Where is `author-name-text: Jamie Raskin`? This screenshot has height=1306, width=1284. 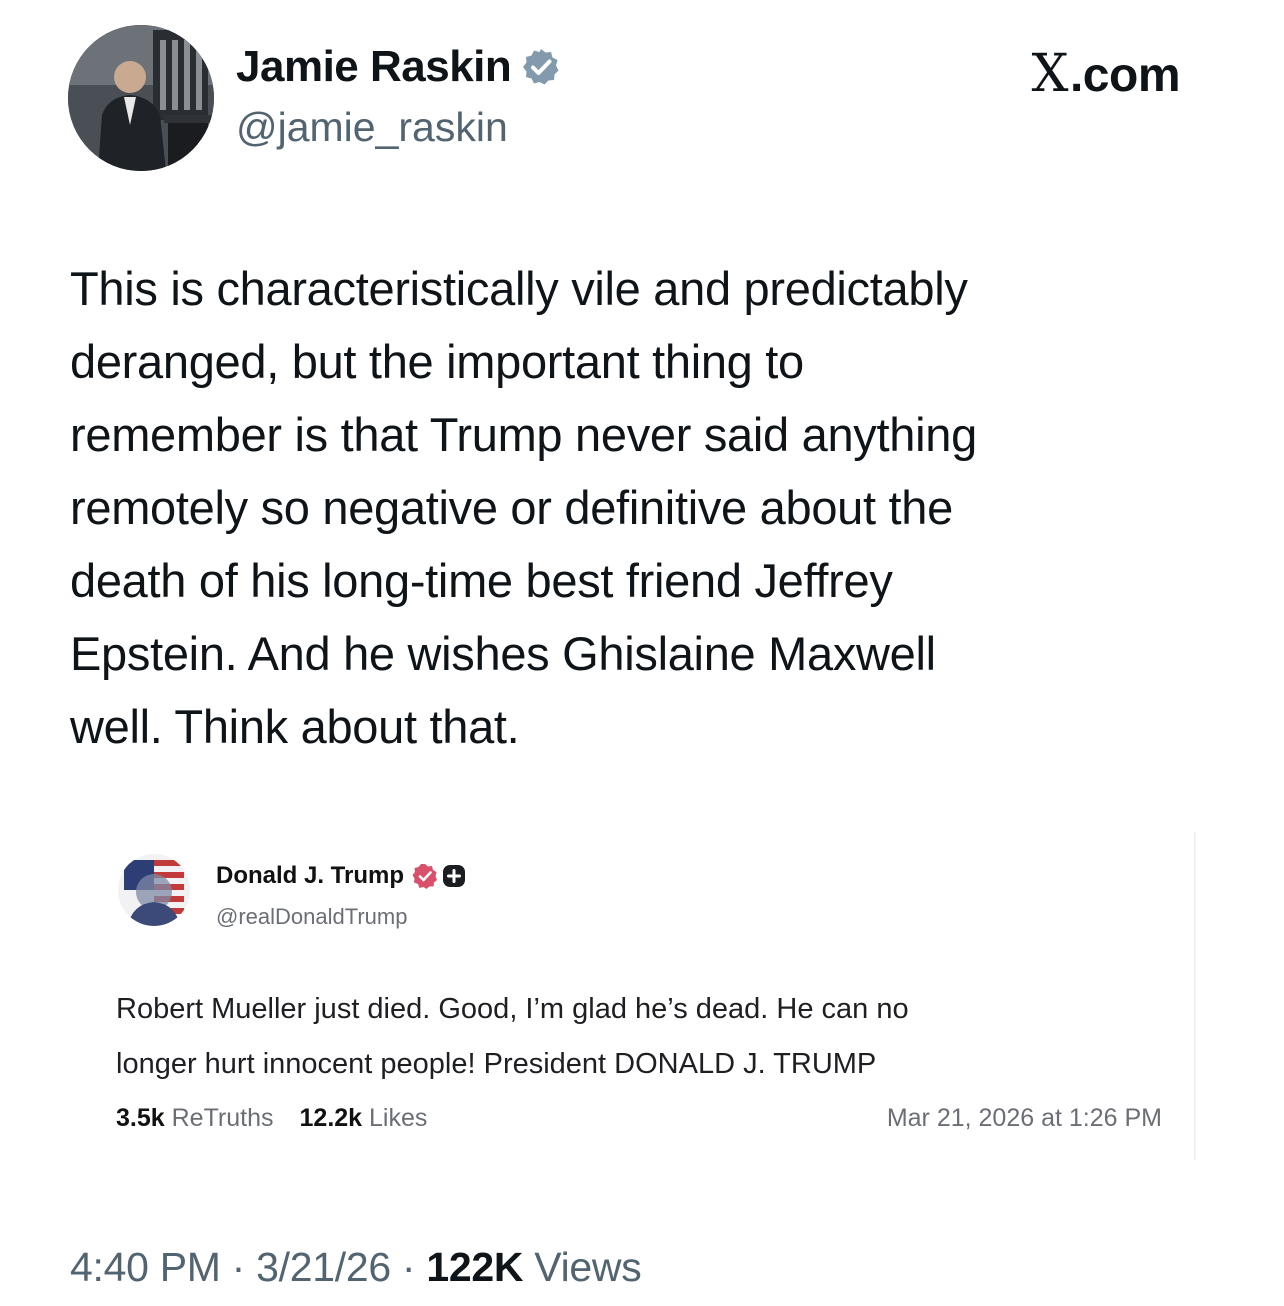
author-name-text: Jamie Raskin is located at coordinates (374, 67).